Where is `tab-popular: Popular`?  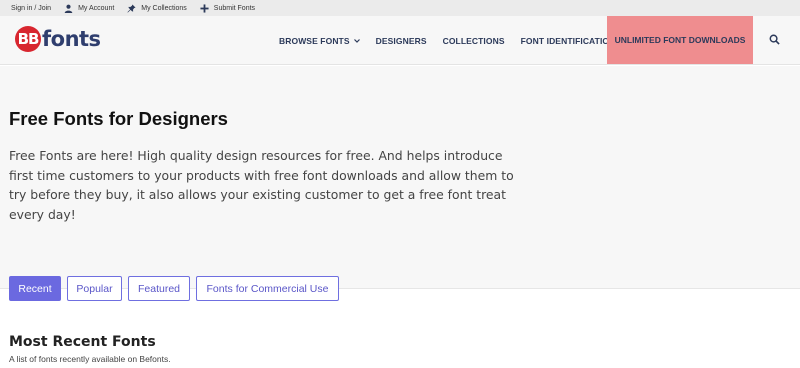
tab-popular: Popular is located at coordinates (94, 288).